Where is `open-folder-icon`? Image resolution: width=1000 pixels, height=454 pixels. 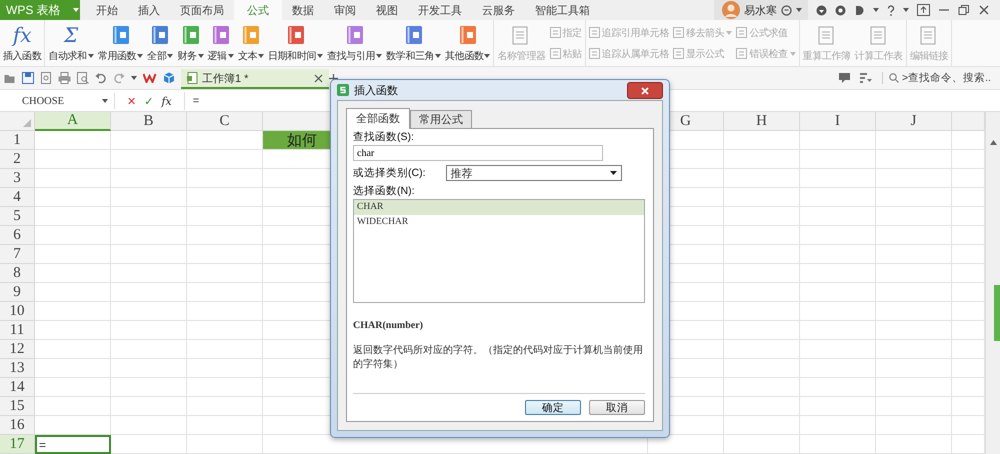 open-folder-icon is located at coordinates (10, 78).